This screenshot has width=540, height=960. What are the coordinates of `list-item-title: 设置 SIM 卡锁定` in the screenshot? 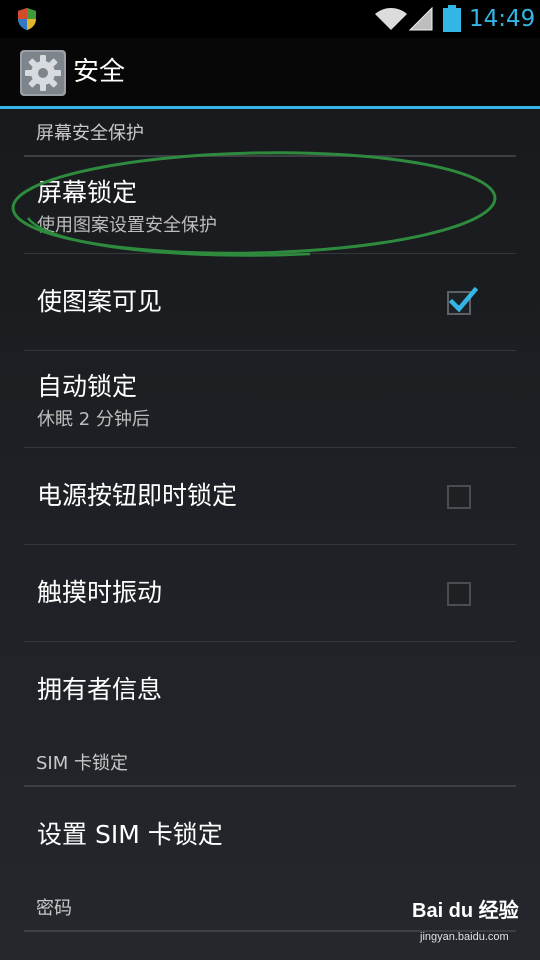 It's located at (130, 834).